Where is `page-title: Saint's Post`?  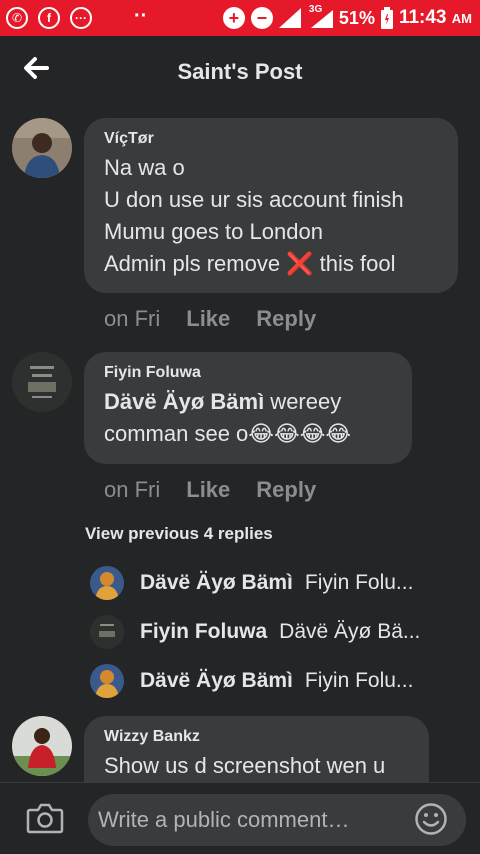
page-title: Saint's Post is located at coordinates (240, 71).